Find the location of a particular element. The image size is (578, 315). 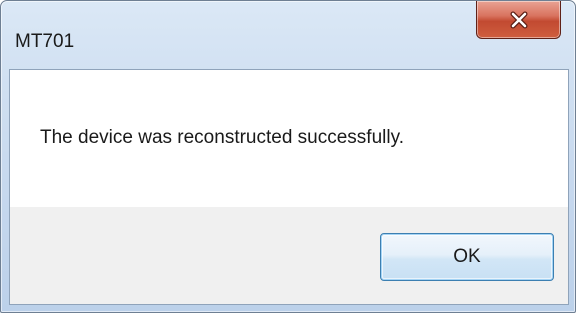

close-button is located at coordinates (518, 20).